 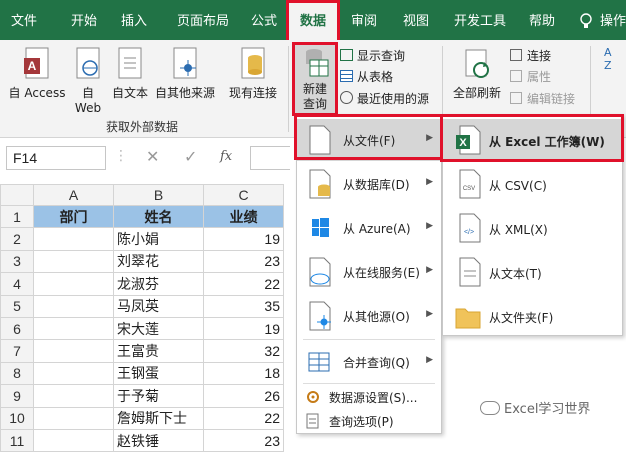 What do you see at coordinates (532, 272) in the screenshot?
I see `submenu-item-text: 从文本(T)` at bounding box center [532, 272].